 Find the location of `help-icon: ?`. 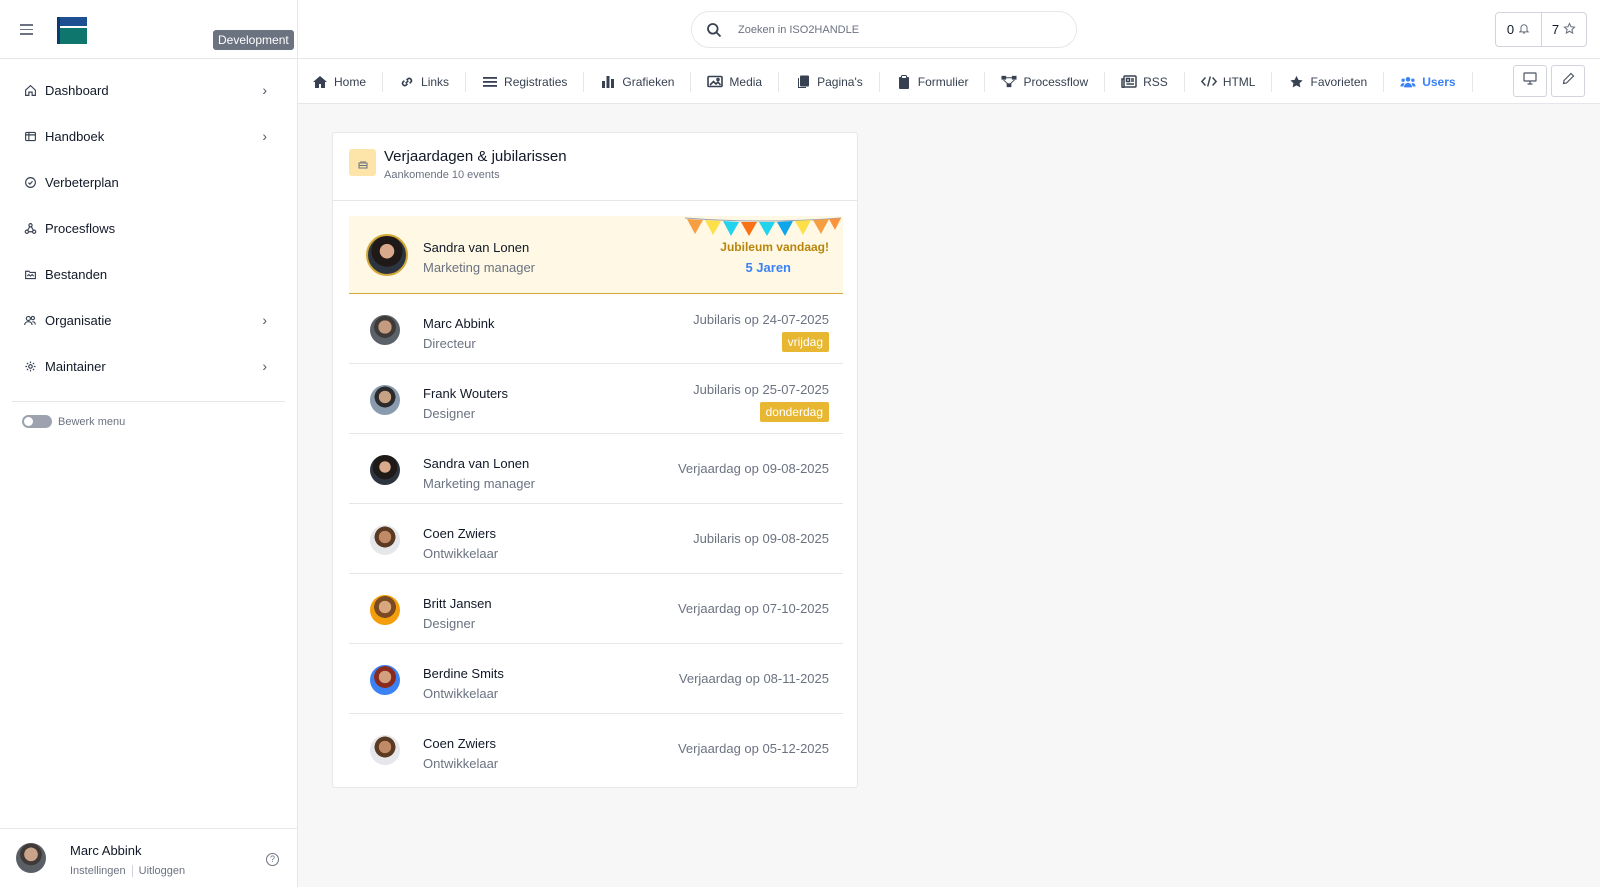

help-icon: ? is located at coordinates (272, 859).